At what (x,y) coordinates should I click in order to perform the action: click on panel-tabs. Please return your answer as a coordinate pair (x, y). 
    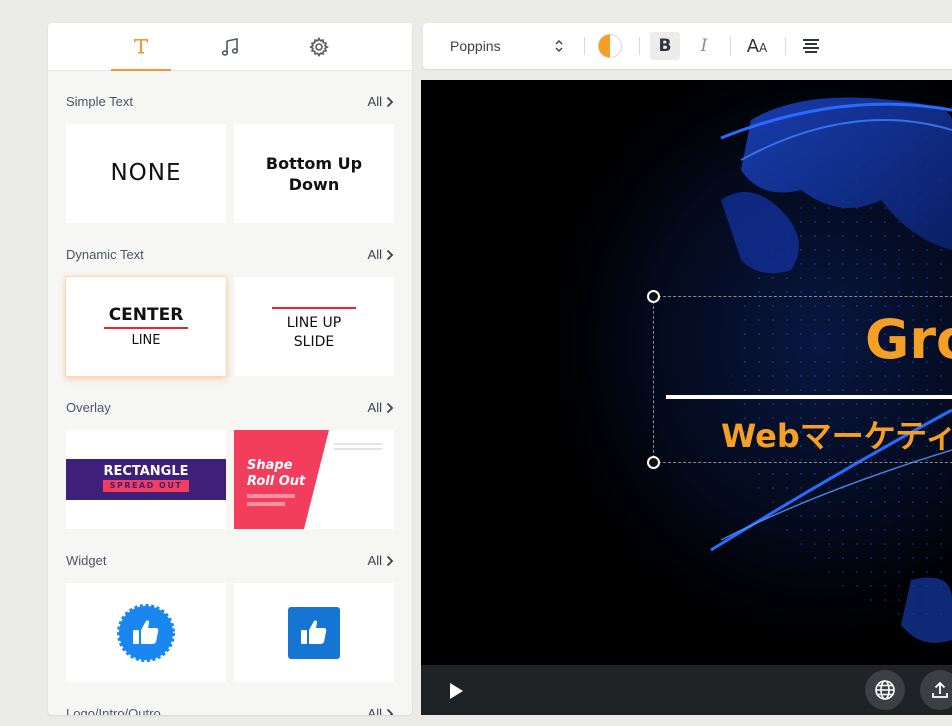
    Looking at the image, I should click on (230, 47).